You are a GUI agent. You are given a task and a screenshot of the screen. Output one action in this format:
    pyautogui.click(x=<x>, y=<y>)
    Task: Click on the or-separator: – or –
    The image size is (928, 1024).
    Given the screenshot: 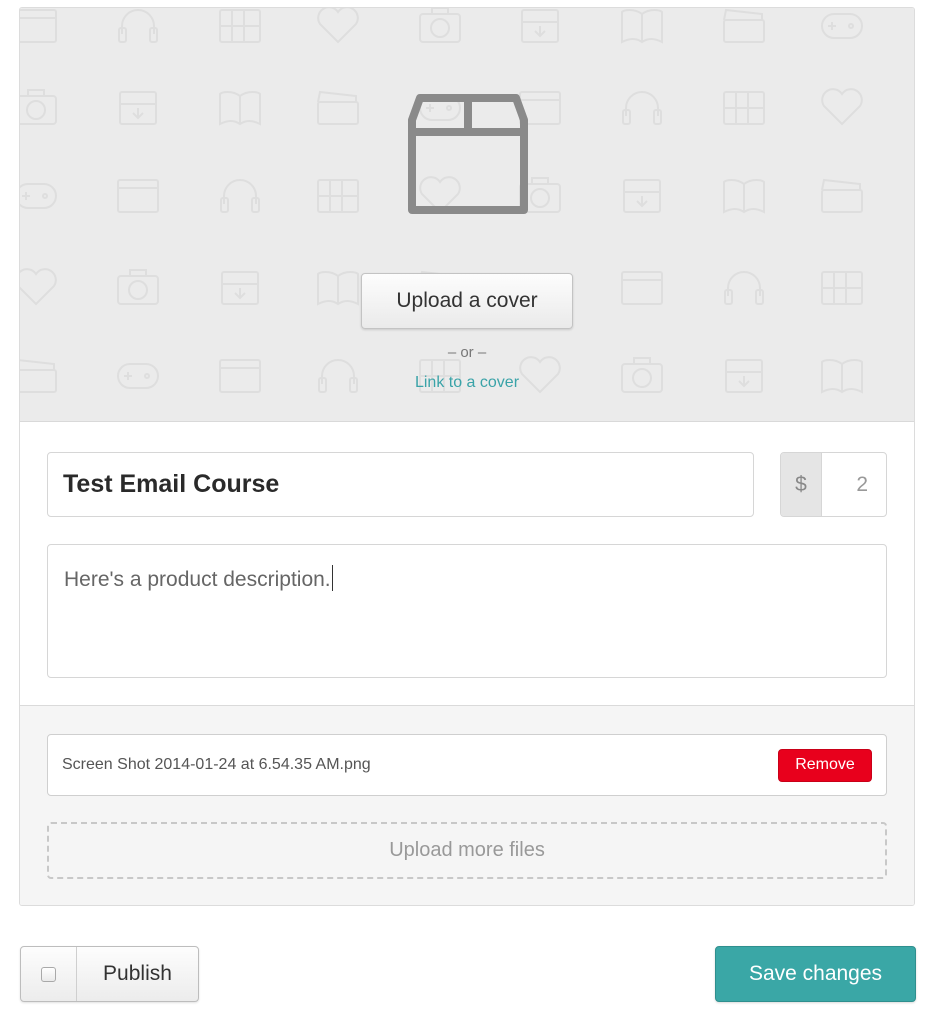 What is the action you would take?
    pyautogui.click(x=467, y=352)
    